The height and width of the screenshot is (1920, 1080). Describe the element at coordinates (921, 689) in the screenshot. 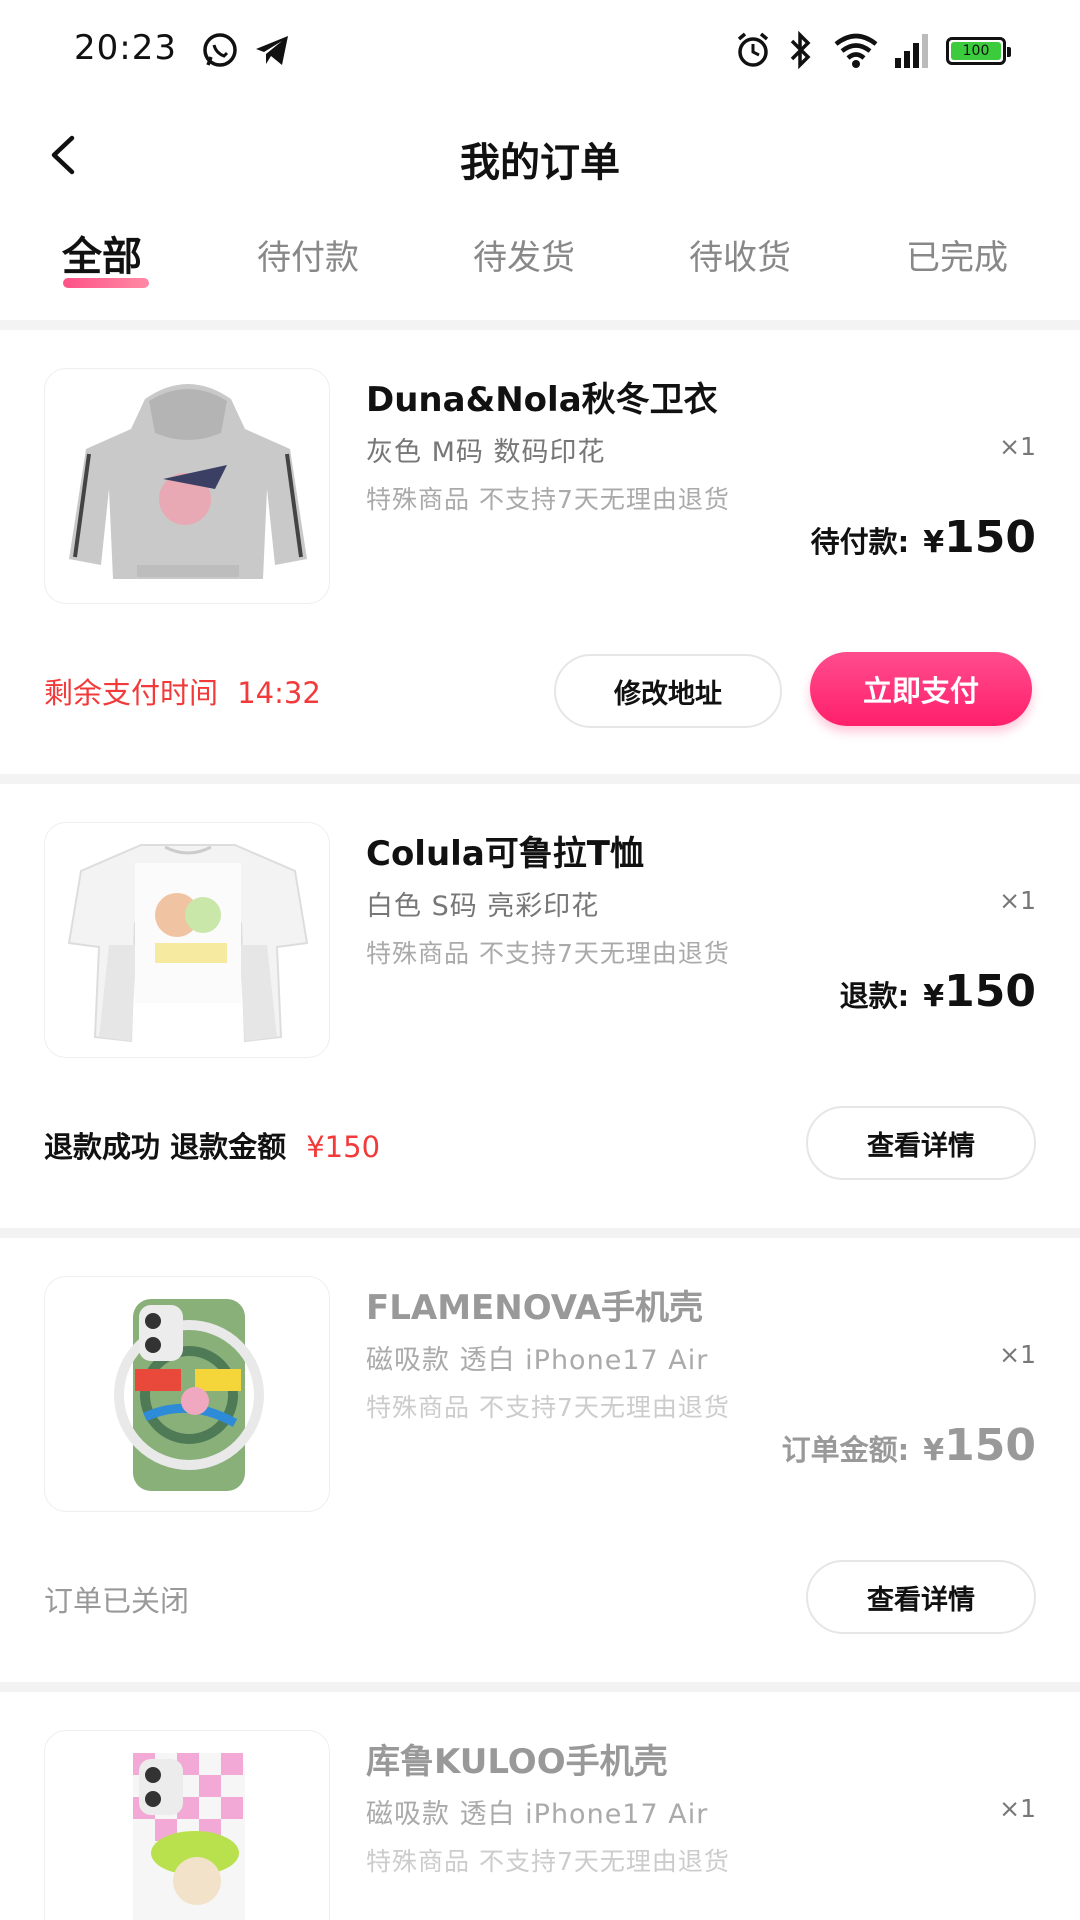

I see `pay-now-button: 立即支付` at that location.